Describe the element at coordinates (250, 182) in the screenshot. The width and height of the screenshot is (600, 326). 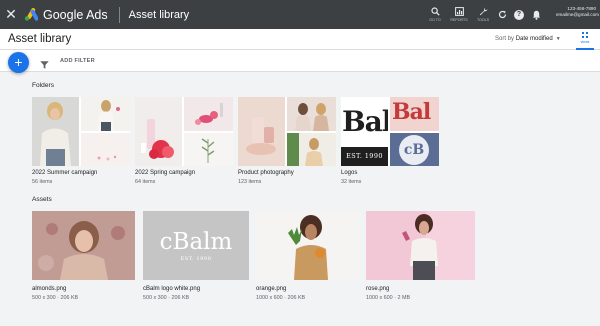
I see `folder-item-count: 123 items` at that location.